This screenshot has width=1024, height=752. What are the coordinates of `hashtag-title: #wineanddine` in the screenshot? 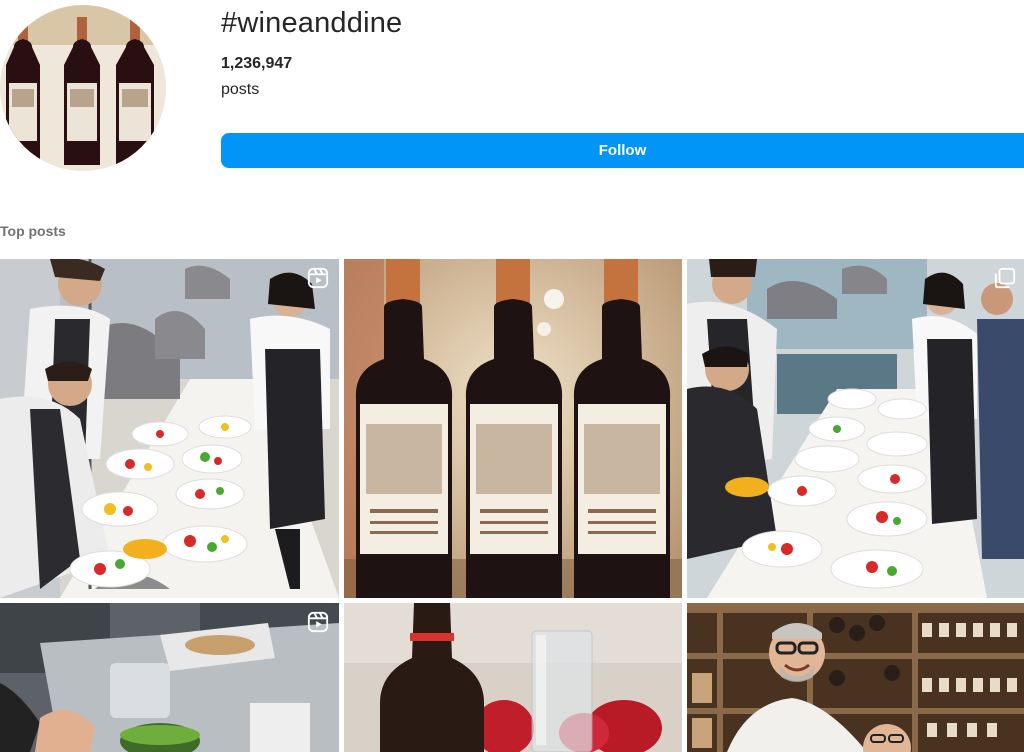 It's located at (312, 23).